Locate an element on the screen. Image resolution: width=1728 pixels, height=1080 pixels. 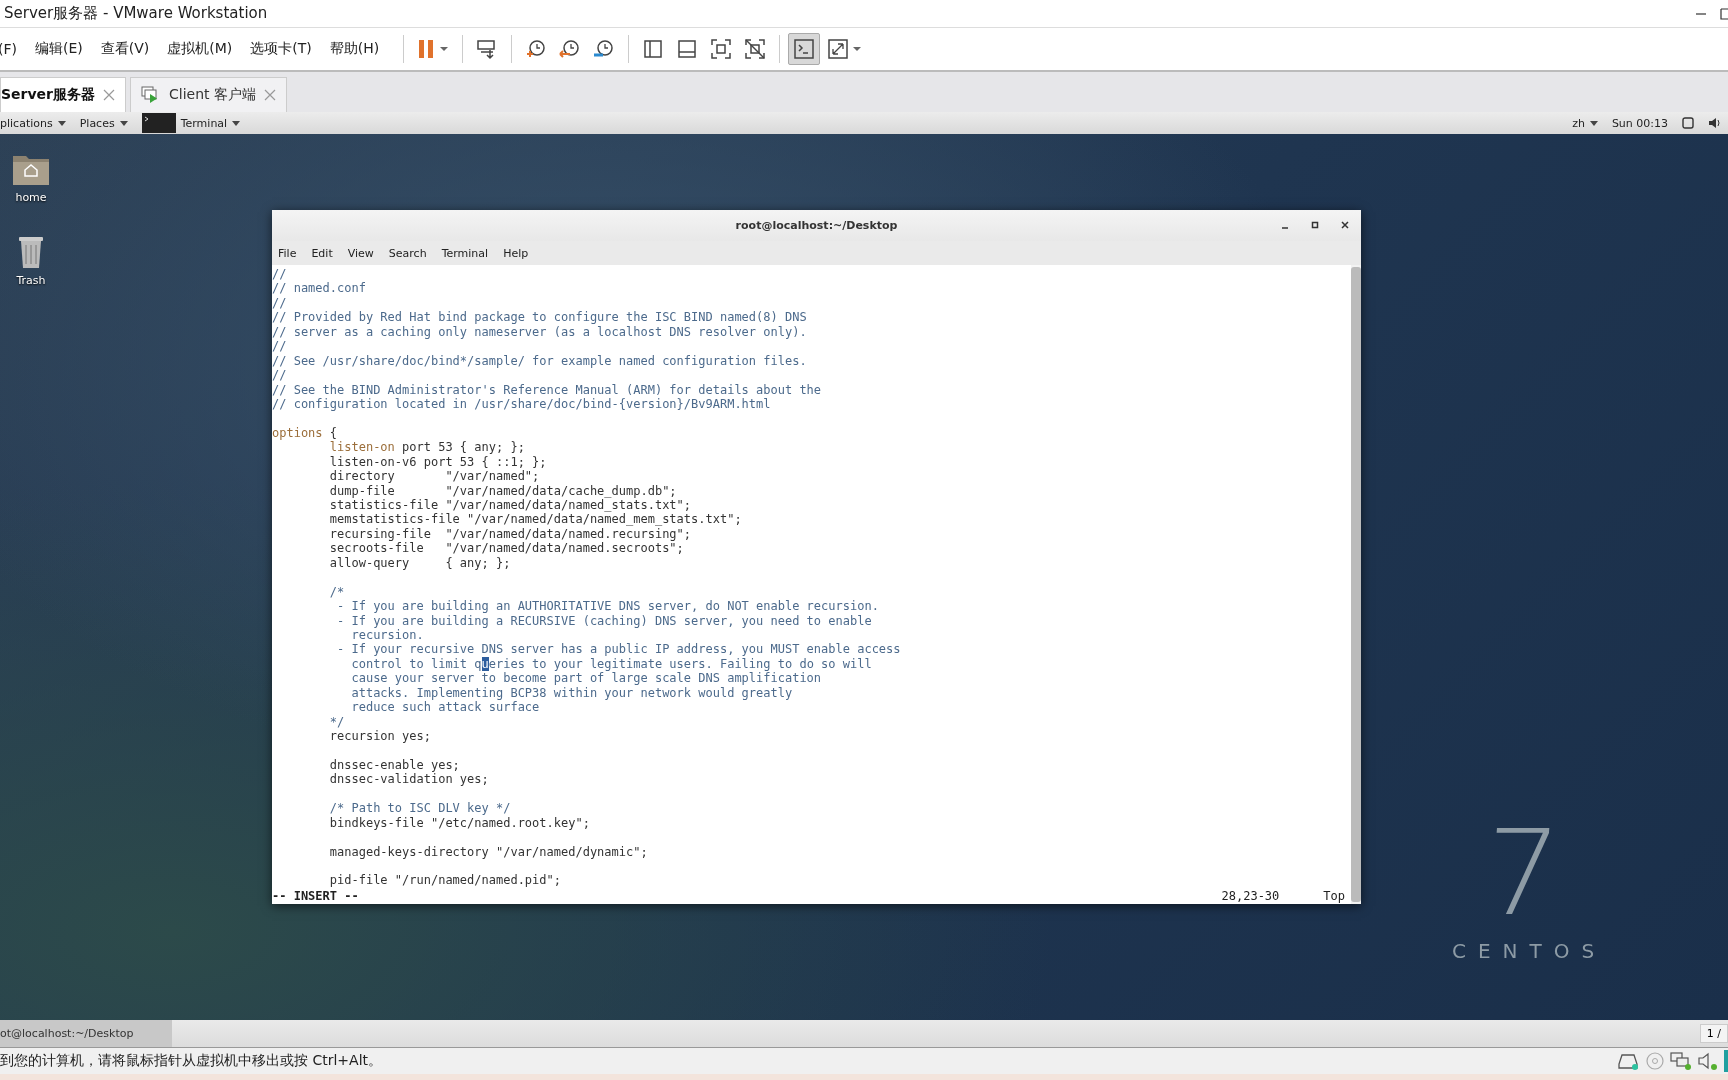
panel-menu: plications is located at coordinates (33, 123).